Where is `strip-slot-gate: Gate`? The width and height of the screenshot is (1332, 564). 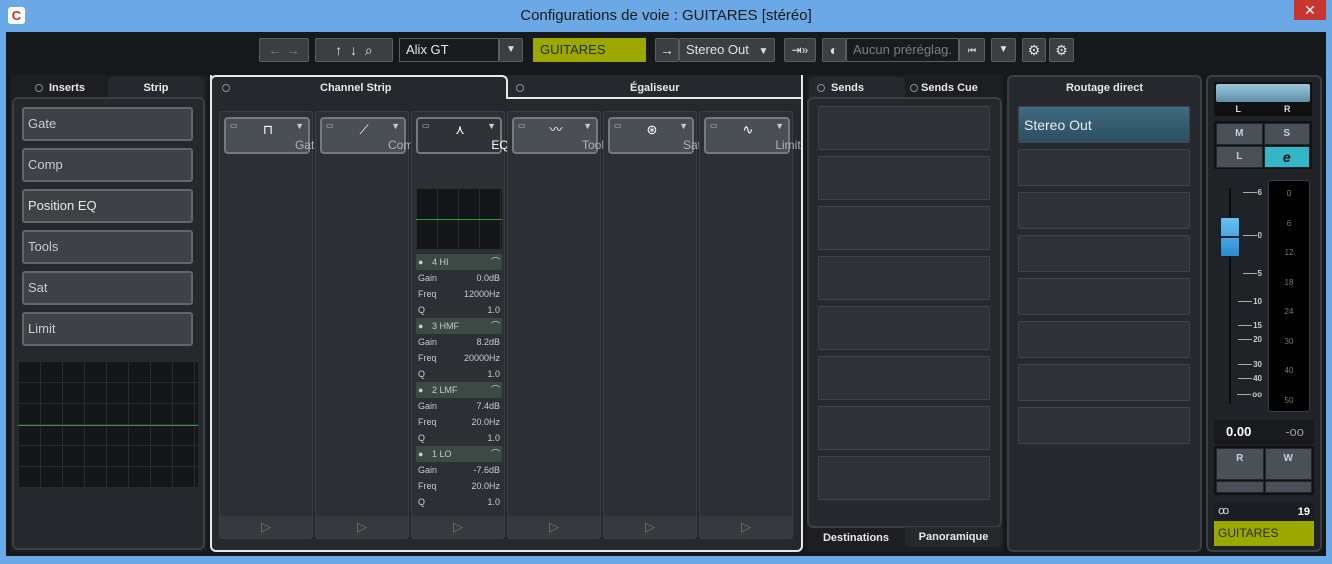 strip-slot-gate: Gate is located at coordinates (107, 124).